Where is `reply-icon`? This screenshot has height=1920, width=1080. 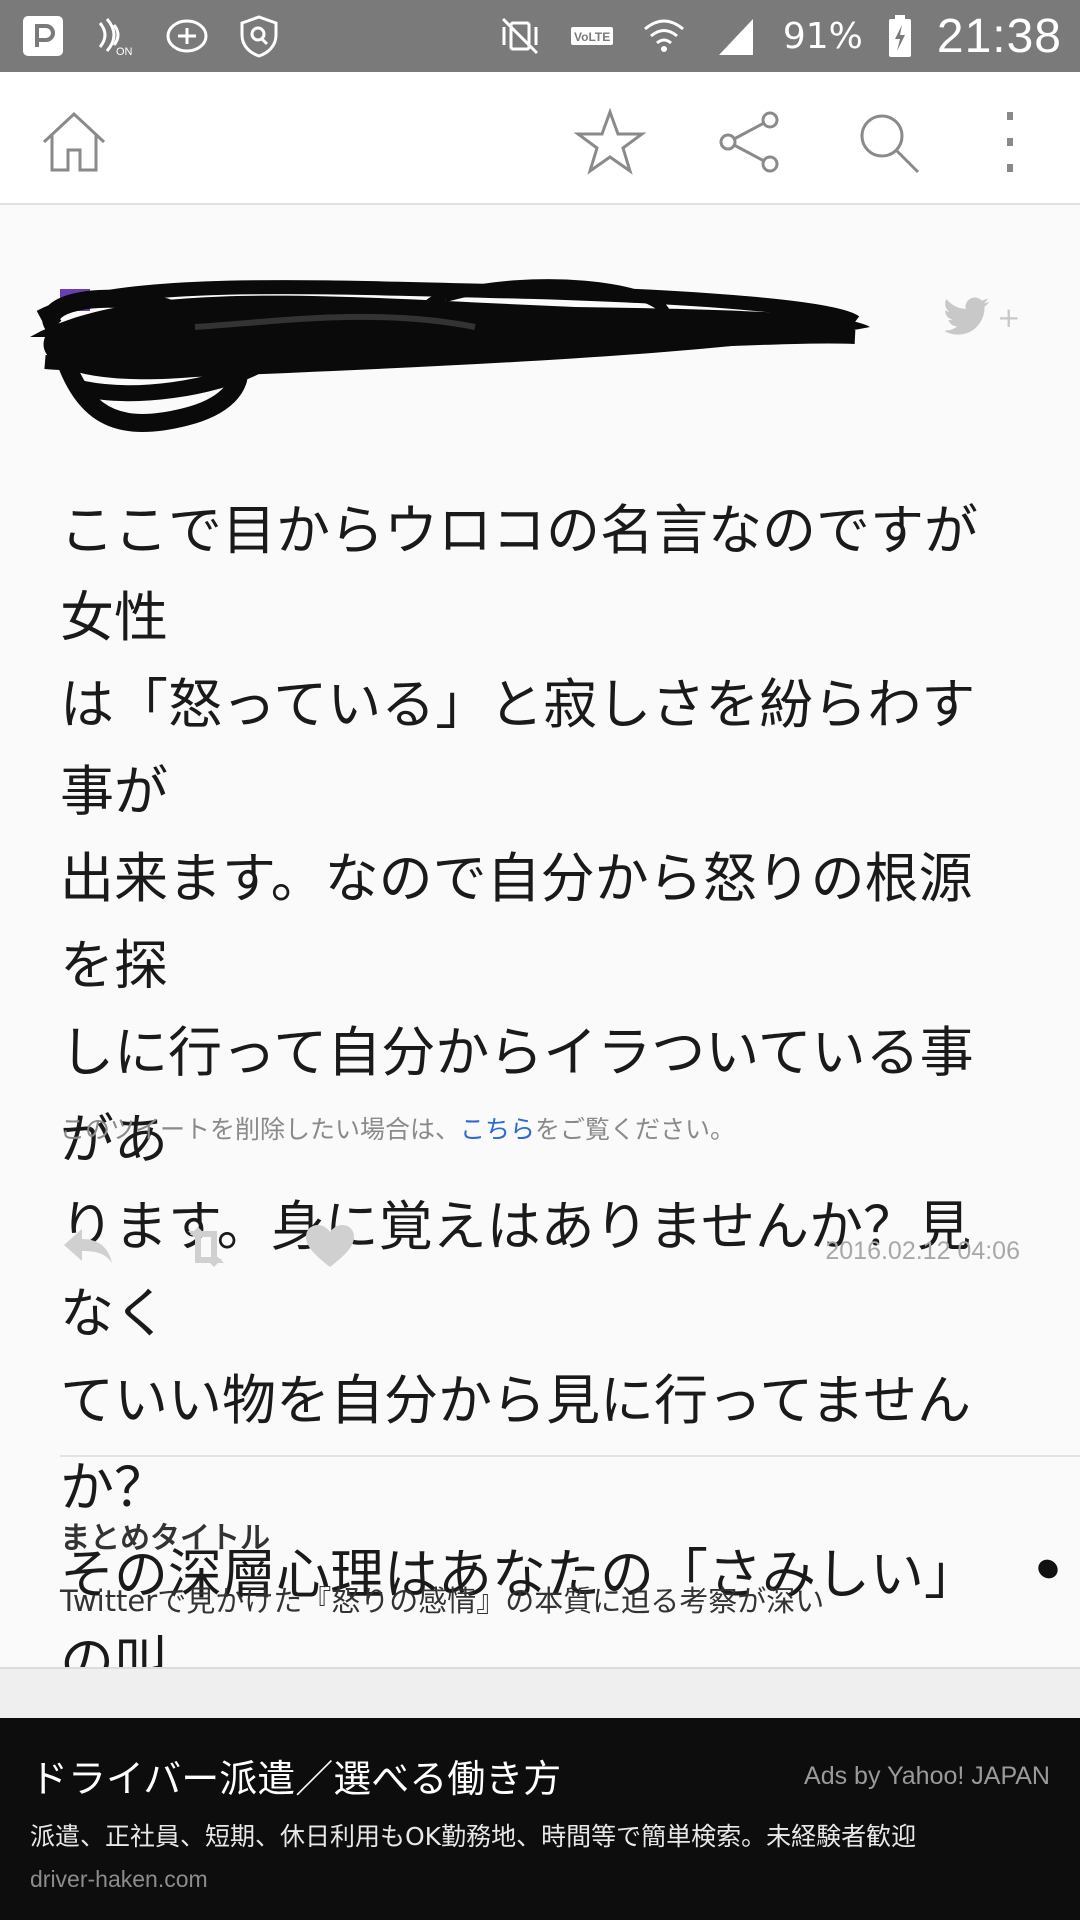 reply-icon is located at coordinates (88, 1246).